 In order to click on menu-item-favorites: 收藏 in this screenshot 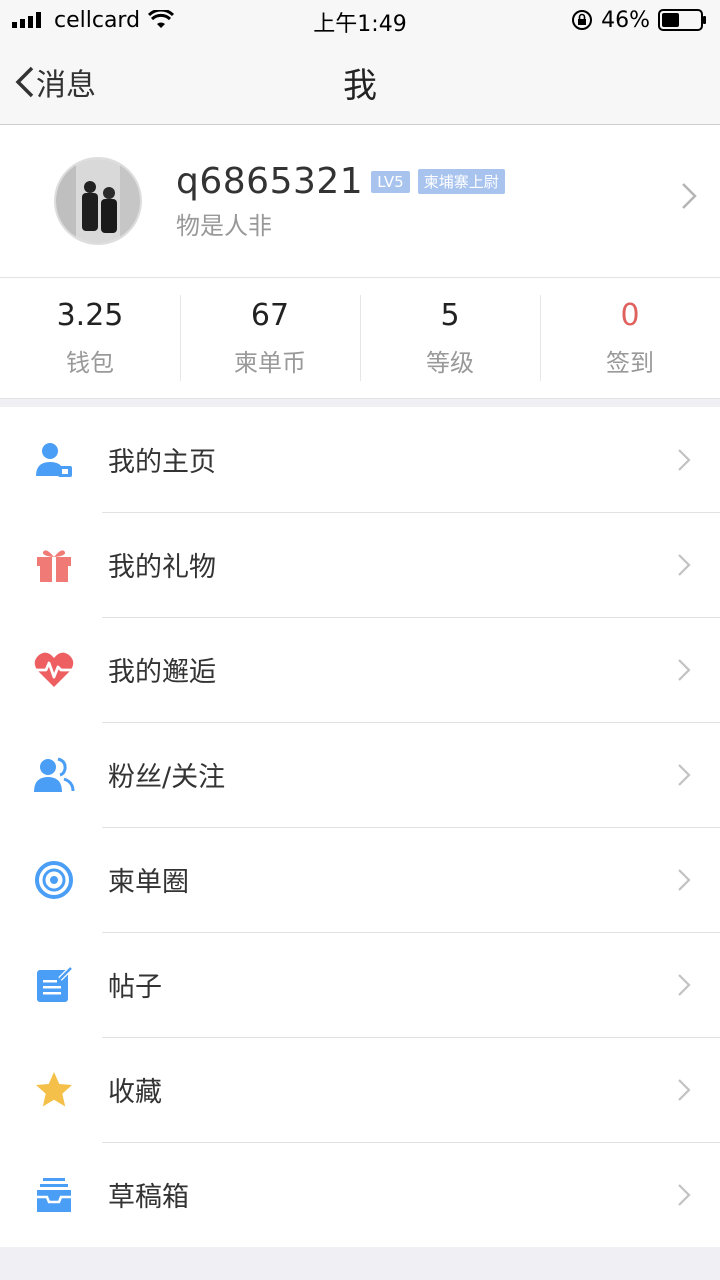, I will do `click(360, 1089)`.